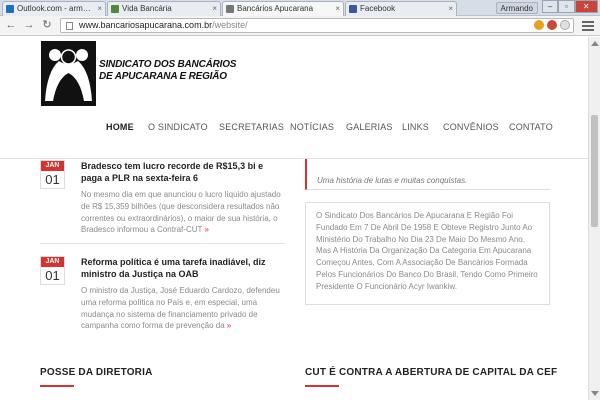  What do you see at coordinates (565, 25) in the screenshot?
I see `bookmark-star-icon` at bounding box center [565, 25].